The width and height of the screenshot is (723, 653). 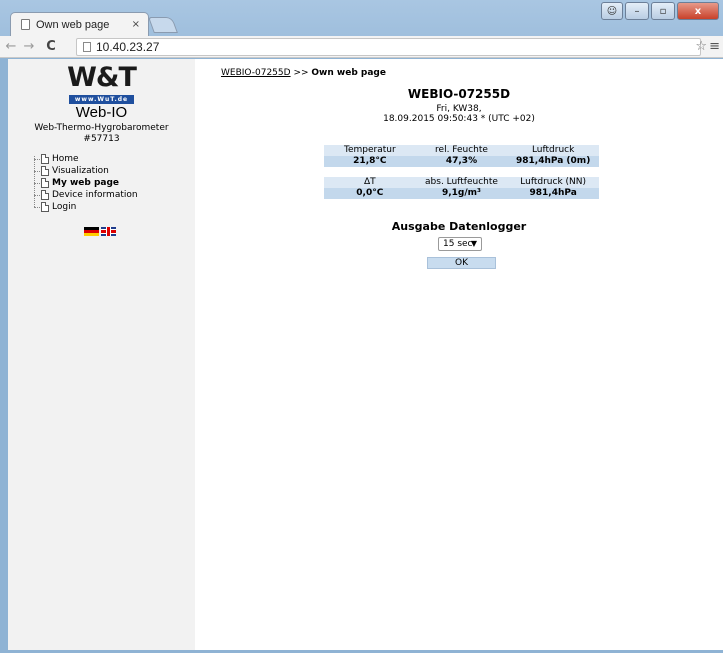 I want to click on interval-select: 15 sec ▼, so click(x=460, y=244).